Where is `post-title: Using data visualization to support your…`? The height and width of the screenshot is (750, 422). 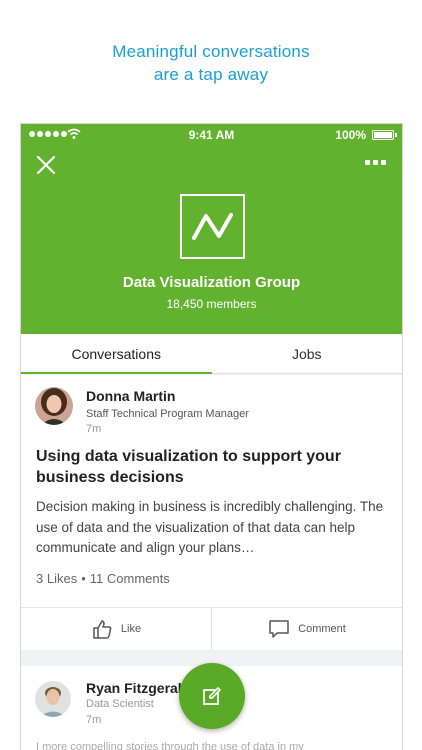
post-title: Using data visualization to support your… is located at coordinates (201, 467).